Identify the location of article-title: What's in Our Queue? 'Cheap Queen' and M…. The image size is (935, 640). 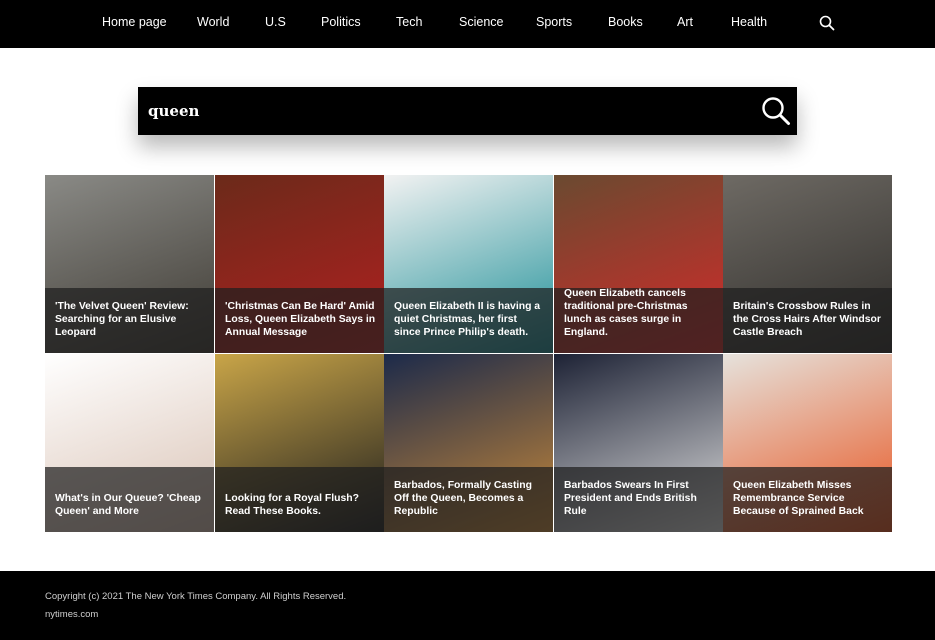
(130, 505).